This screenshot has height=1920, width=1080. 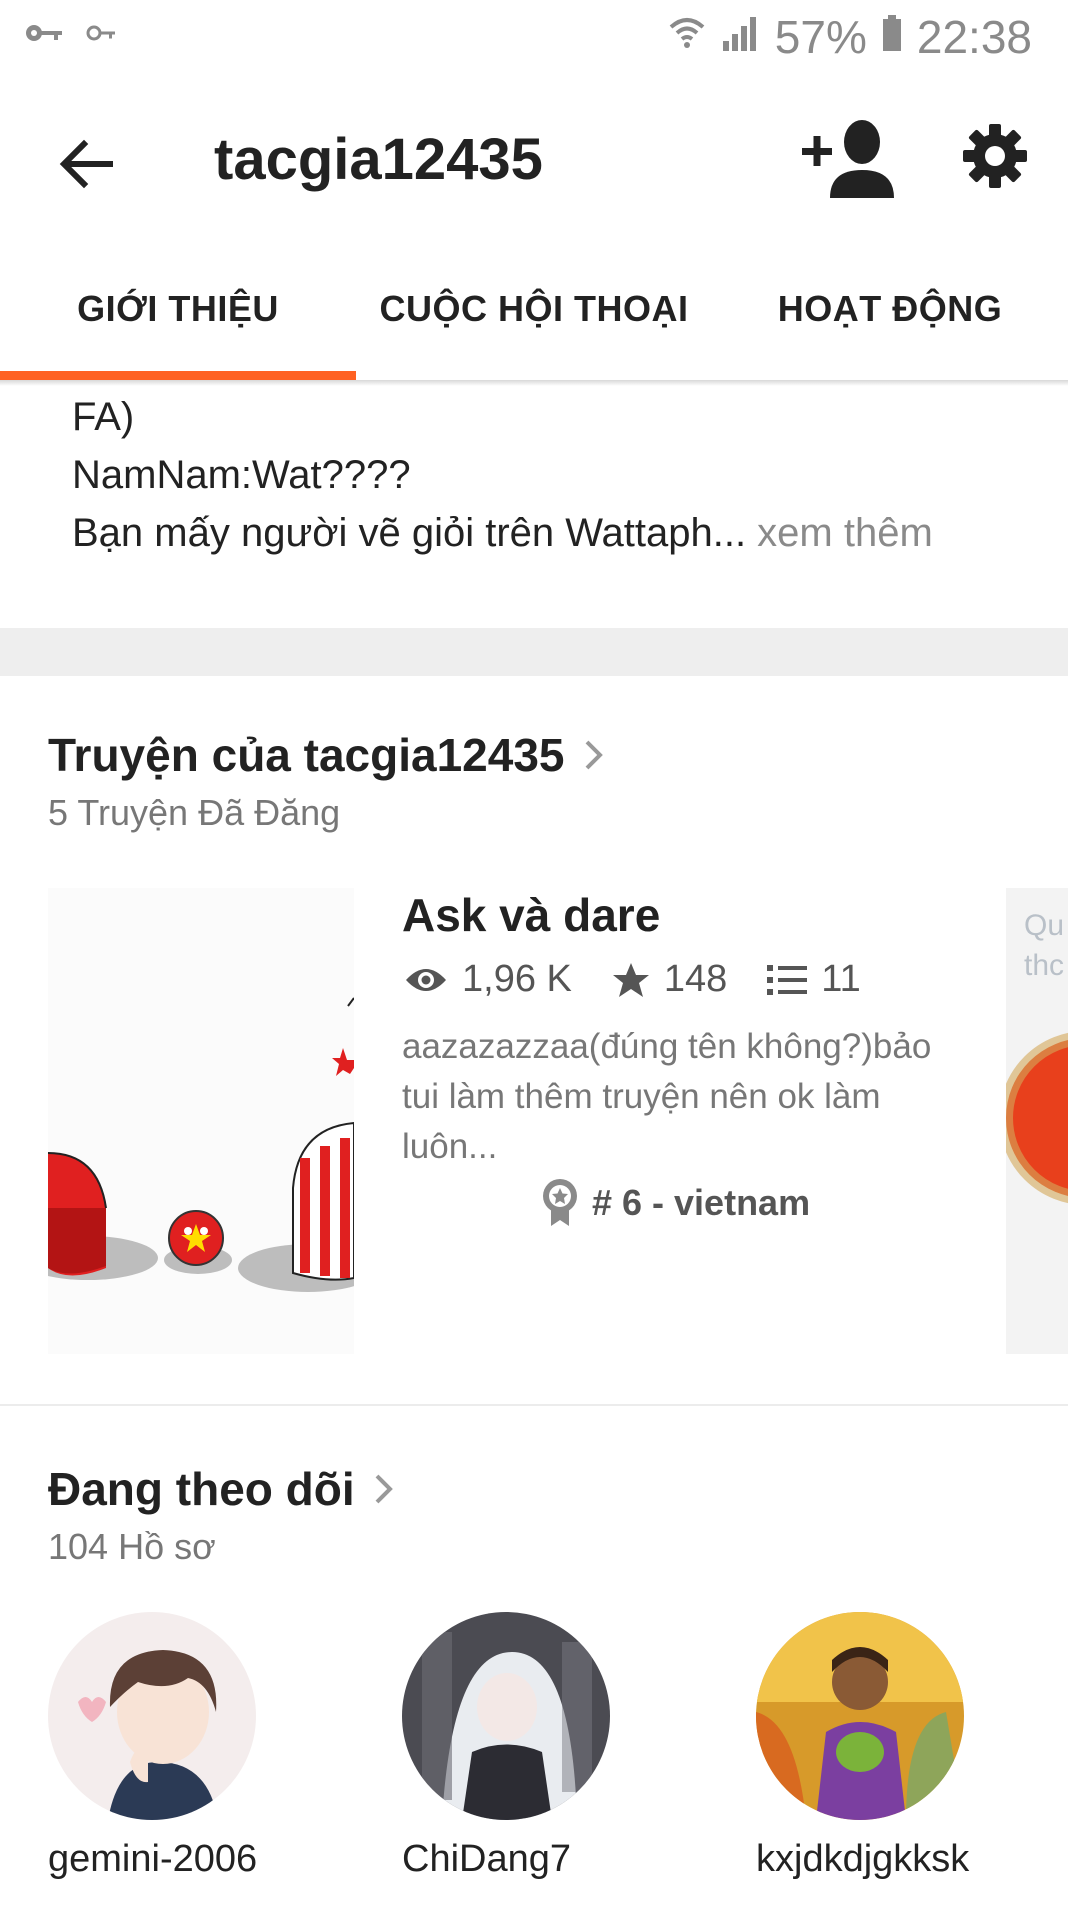 What do you see at coordinates (194, 812) in the screenshot?
I see `stories-count: 5 Truyện Đã Đăng` at bounding box center [194, 812].